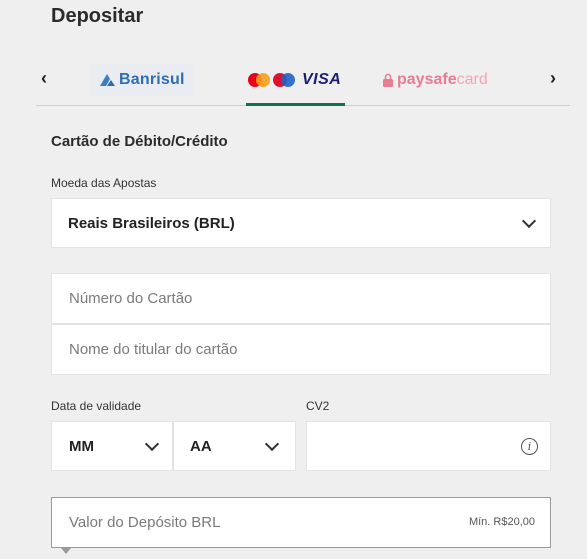 The width and height of the screenshot is (587, 559). Describe the element at coordinates (104, 183) in the screenshot. I see `currency-label: Moeda das Apostas` at that location.